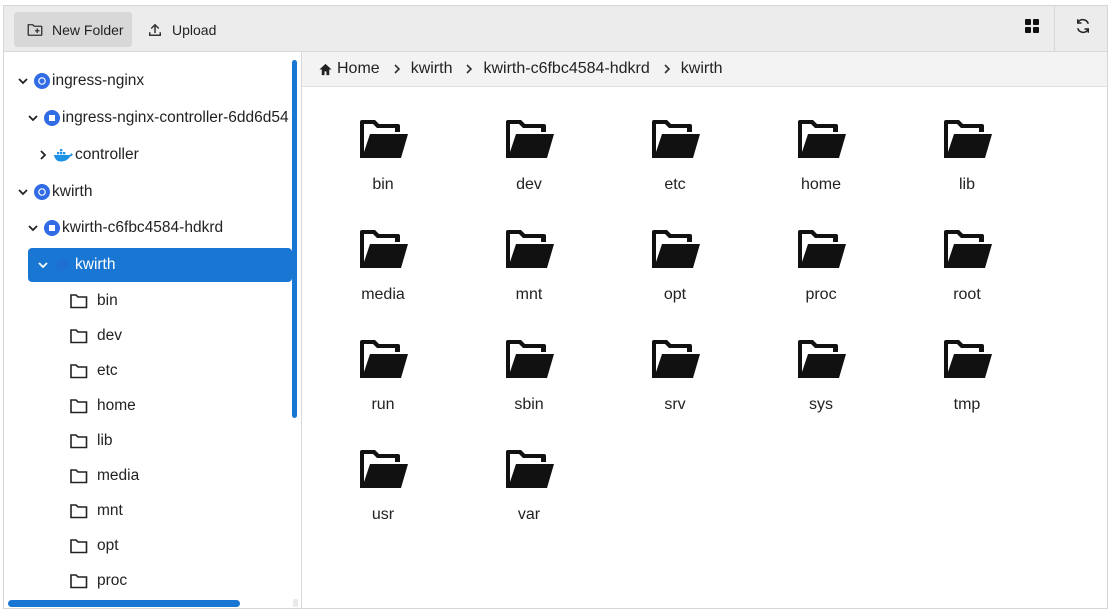  Describe the element at coordinates (383, 272) in the screenshot. I see `folder-tile-media: media` at that location.